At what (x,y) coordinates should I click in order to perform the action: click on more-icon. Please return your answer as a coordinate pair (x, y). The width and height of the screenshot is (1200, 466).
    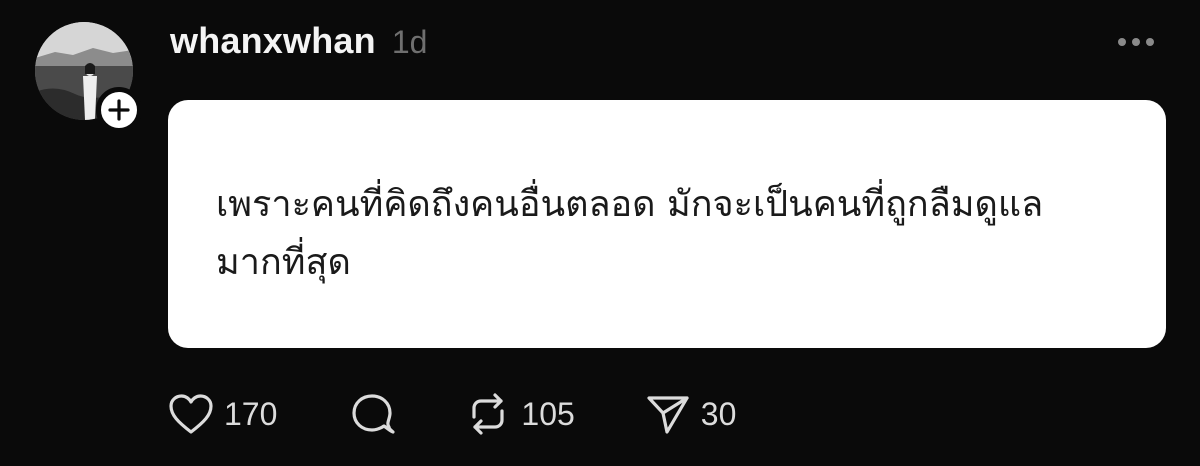
    Looking at the image, I should click on (1136, 42).